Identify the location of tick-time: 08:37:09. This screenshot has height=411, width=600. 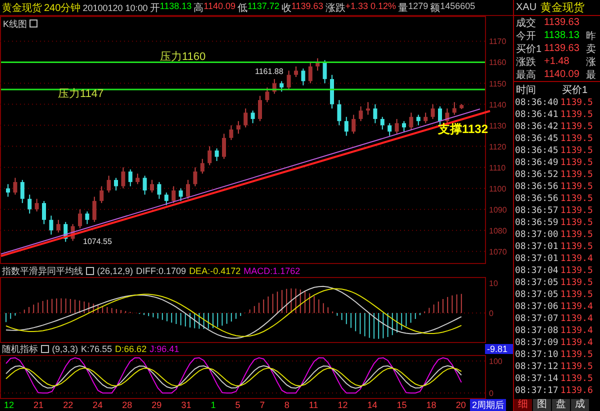
(536, 343).